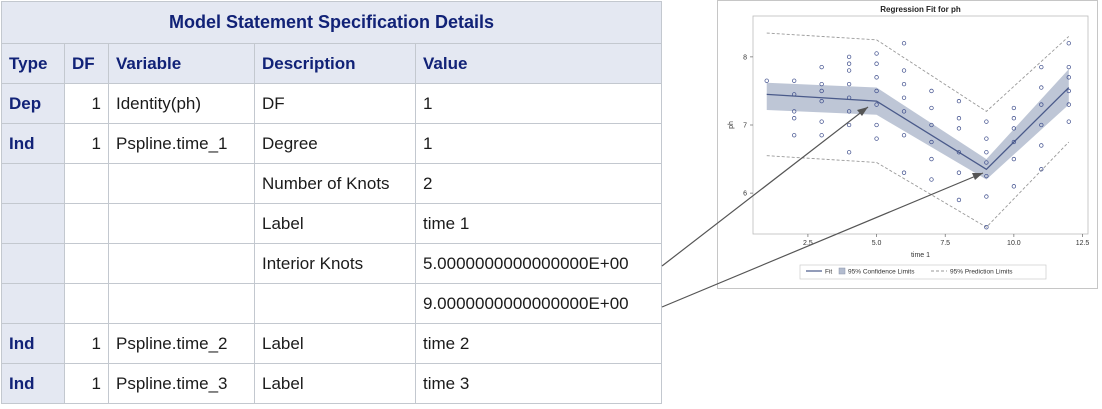 The height and width of the screenshot is (409, 1102). I want to click on knot-5-arrow, so click(765, 186).